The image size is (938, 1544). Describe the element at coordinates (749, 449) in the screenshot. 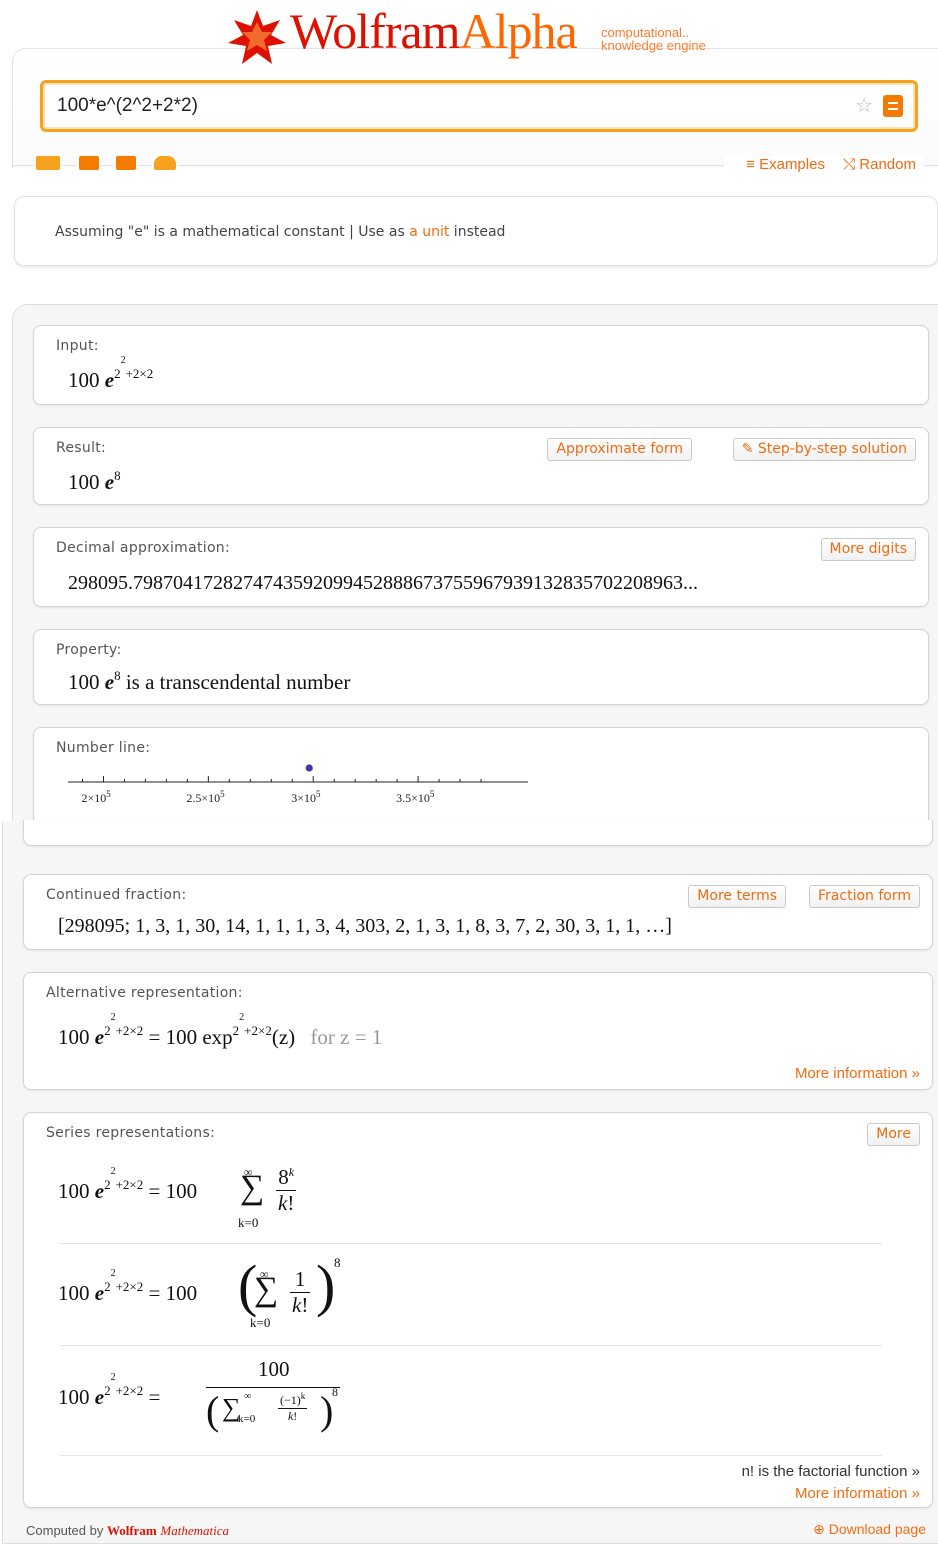

I see `edit-icon: ✎` at that location.